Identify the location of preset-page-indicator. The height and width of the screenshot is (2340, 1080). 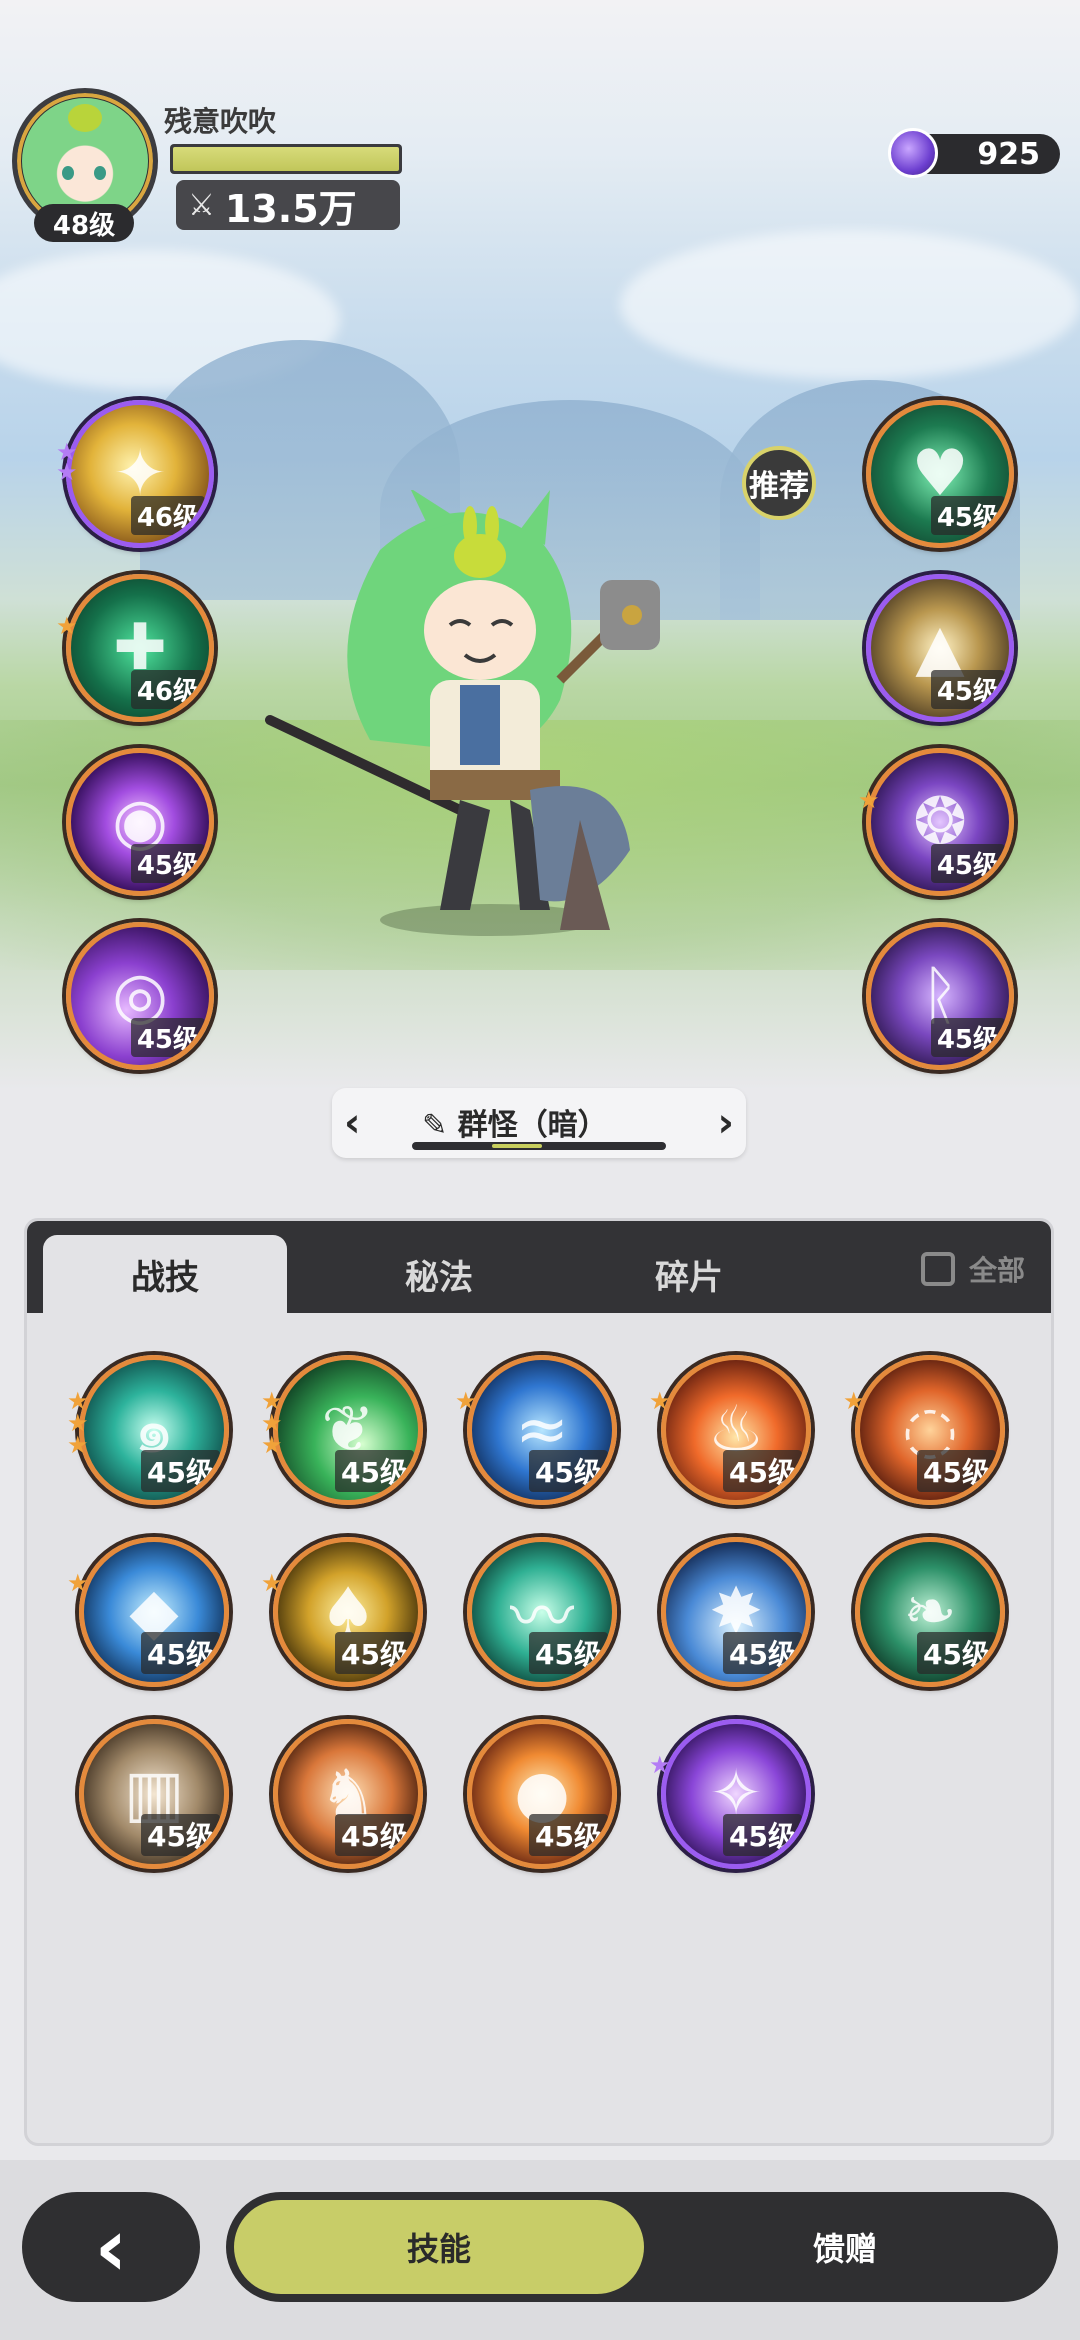
(517, 1146).